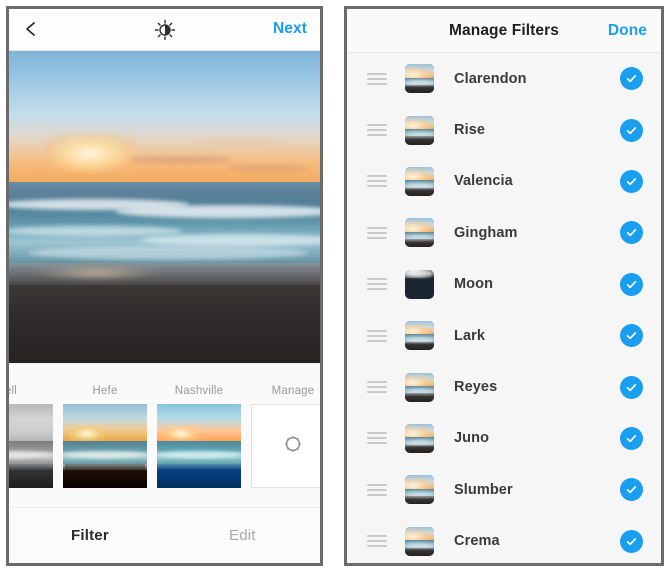  I want to click on filter-name-label: Clarendon, so click(490, 78).